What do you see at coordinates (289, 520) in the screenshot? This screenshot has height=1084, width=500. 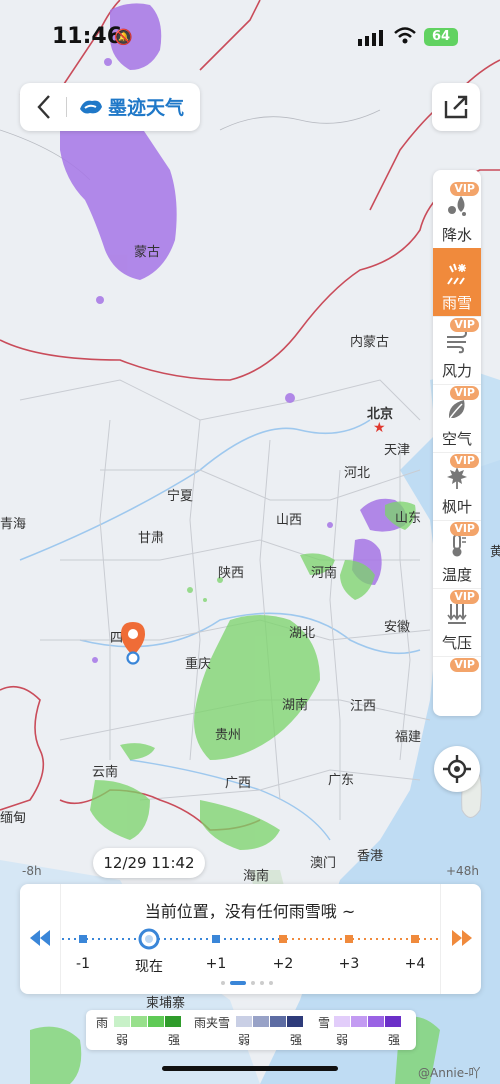 I see `label-shanxi: 山西` at bounding box center [289, 520].